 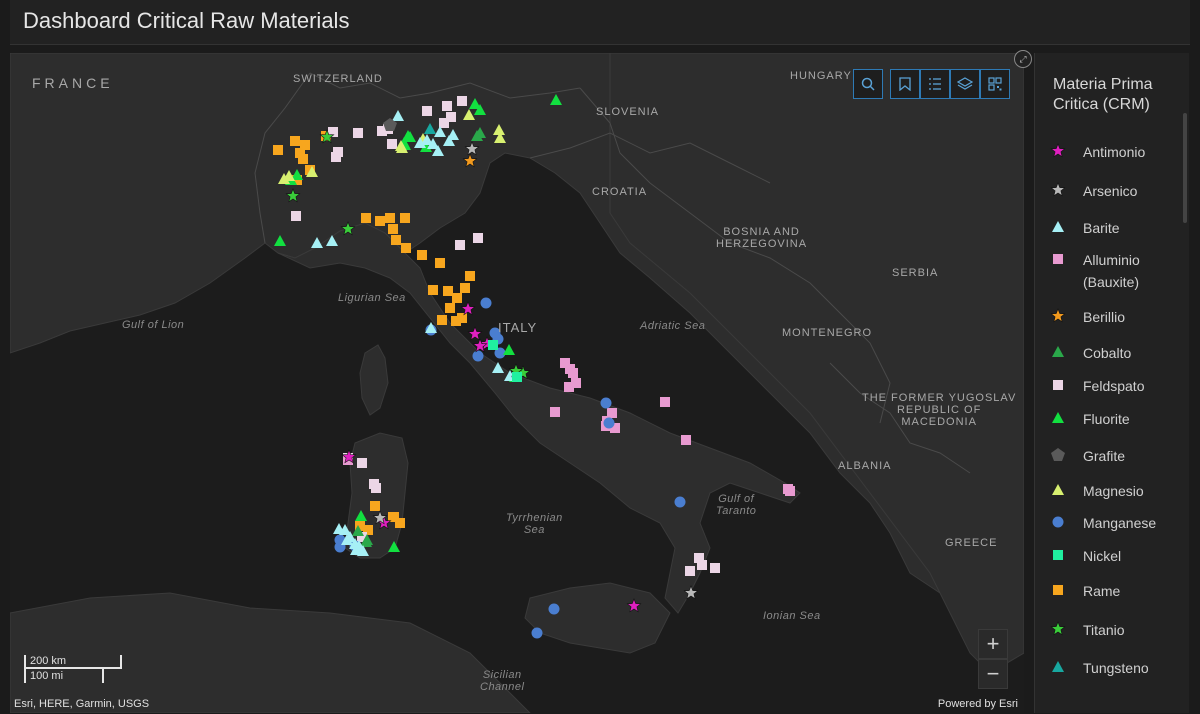 I want to click on sicily-land, so click(x=597, y=618).